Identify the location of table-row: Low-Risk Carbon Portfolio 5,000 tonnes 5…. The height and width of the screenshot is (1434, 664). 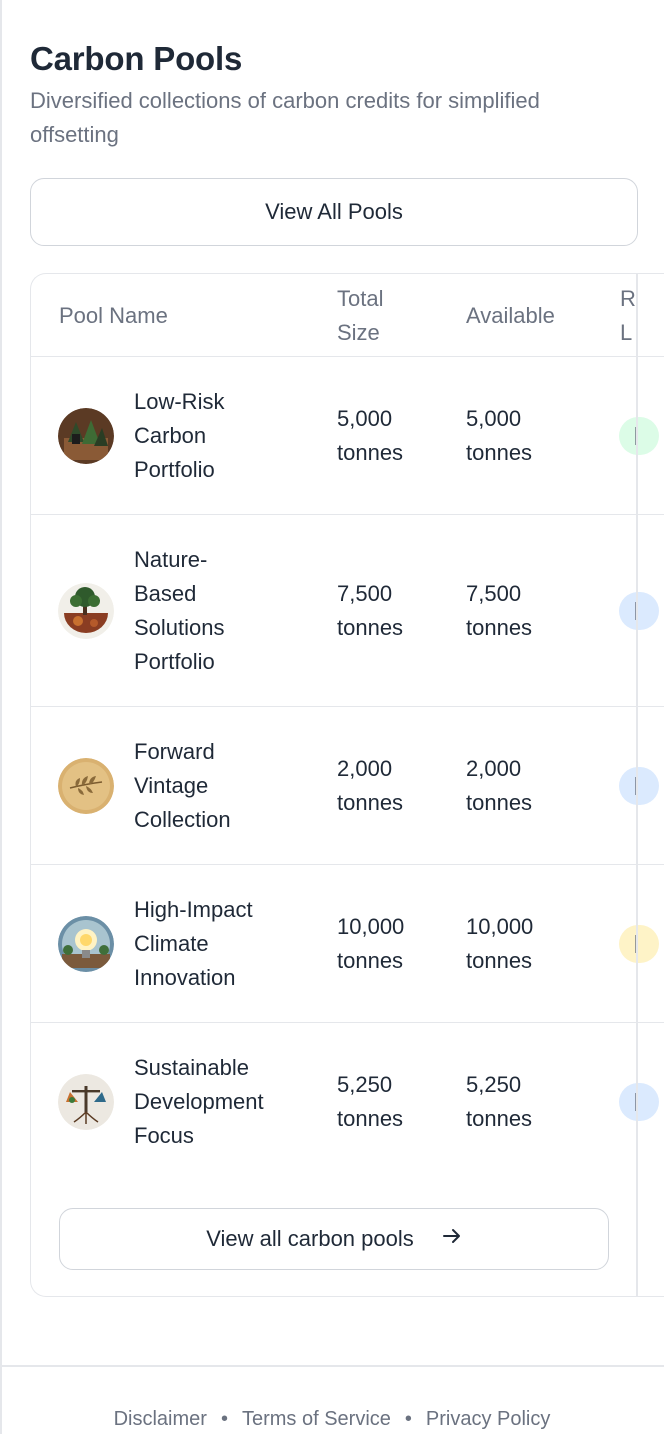
(347, 435).